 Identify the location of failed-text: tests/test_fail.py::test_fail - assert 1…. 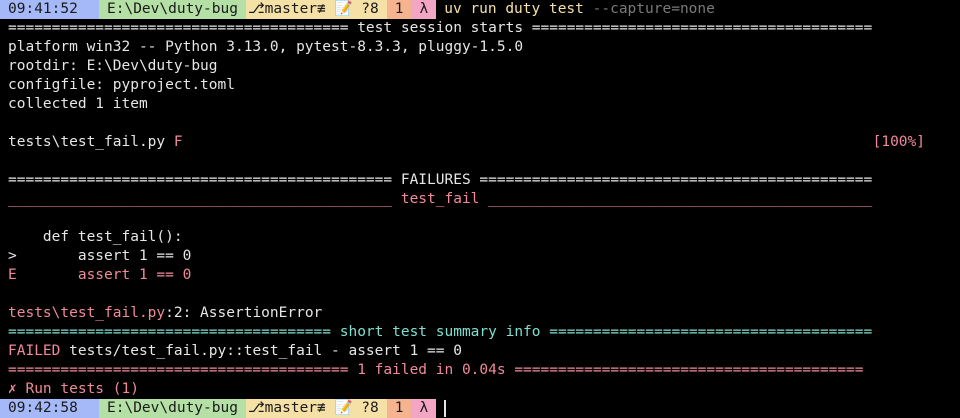
(261, 351).